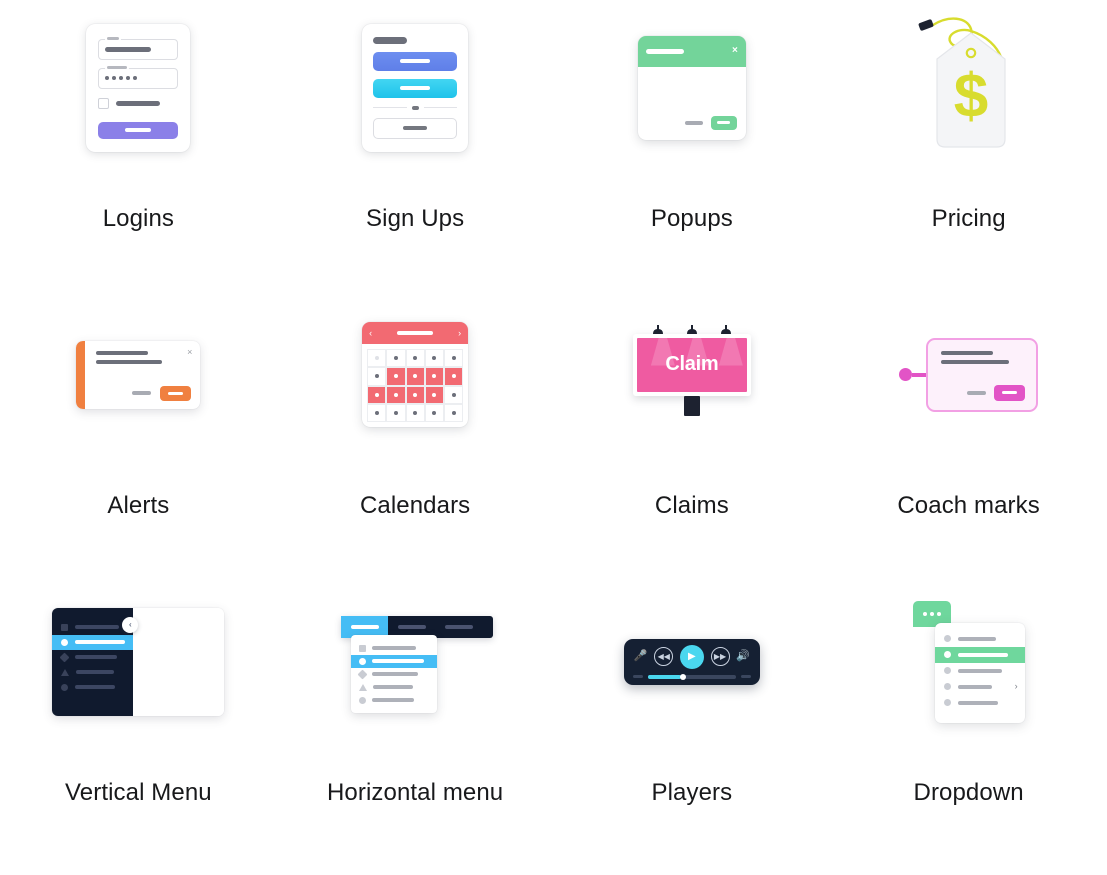 The image size is (1107, 875). I want to click on price-tag-graphic: $, so click(962, 82).